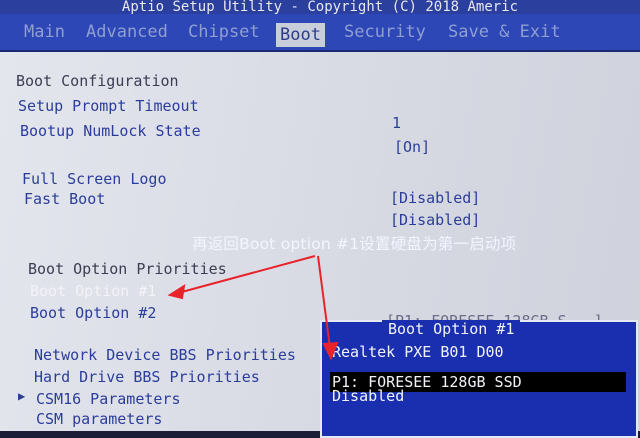 The height and width of the screenshot is (438, 640). Describe the element at coordinates (324, 302) in the screenshot. I see `arrow-to-popup` at that location.